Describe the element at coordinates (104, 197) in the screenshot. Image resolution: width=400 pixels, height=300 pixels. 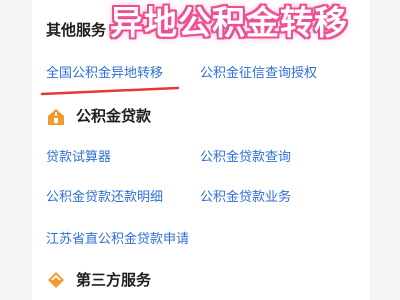
I see `link-loan-repayment-details: 公积金贷款还款明细` at that location.